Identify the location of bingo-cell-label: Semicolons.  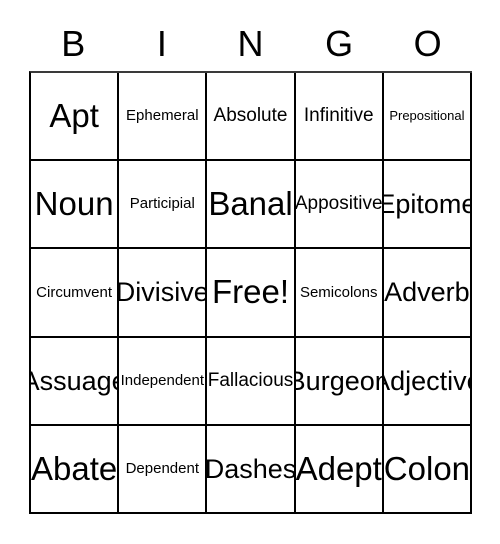
(338, 292).